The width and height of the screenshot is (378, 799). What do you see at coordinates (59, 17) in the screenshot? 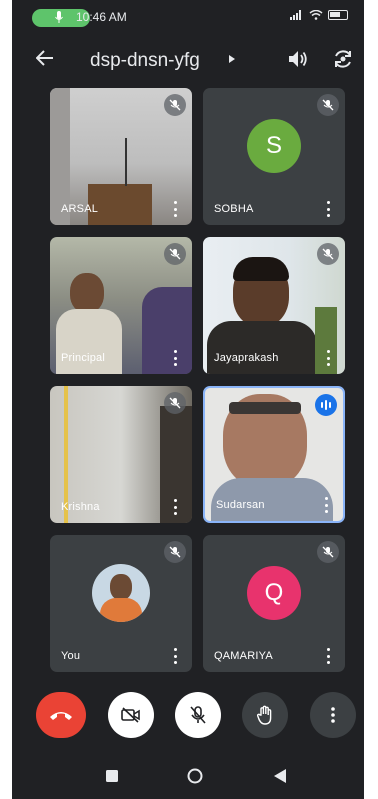
I see `mic-icon` at bounding box center [59, 17].